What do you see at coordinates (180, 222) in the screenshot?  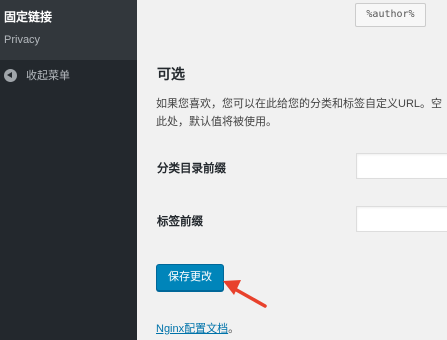 I see `tag-base-label: 标签前缀` at bounding box center [180, 222].